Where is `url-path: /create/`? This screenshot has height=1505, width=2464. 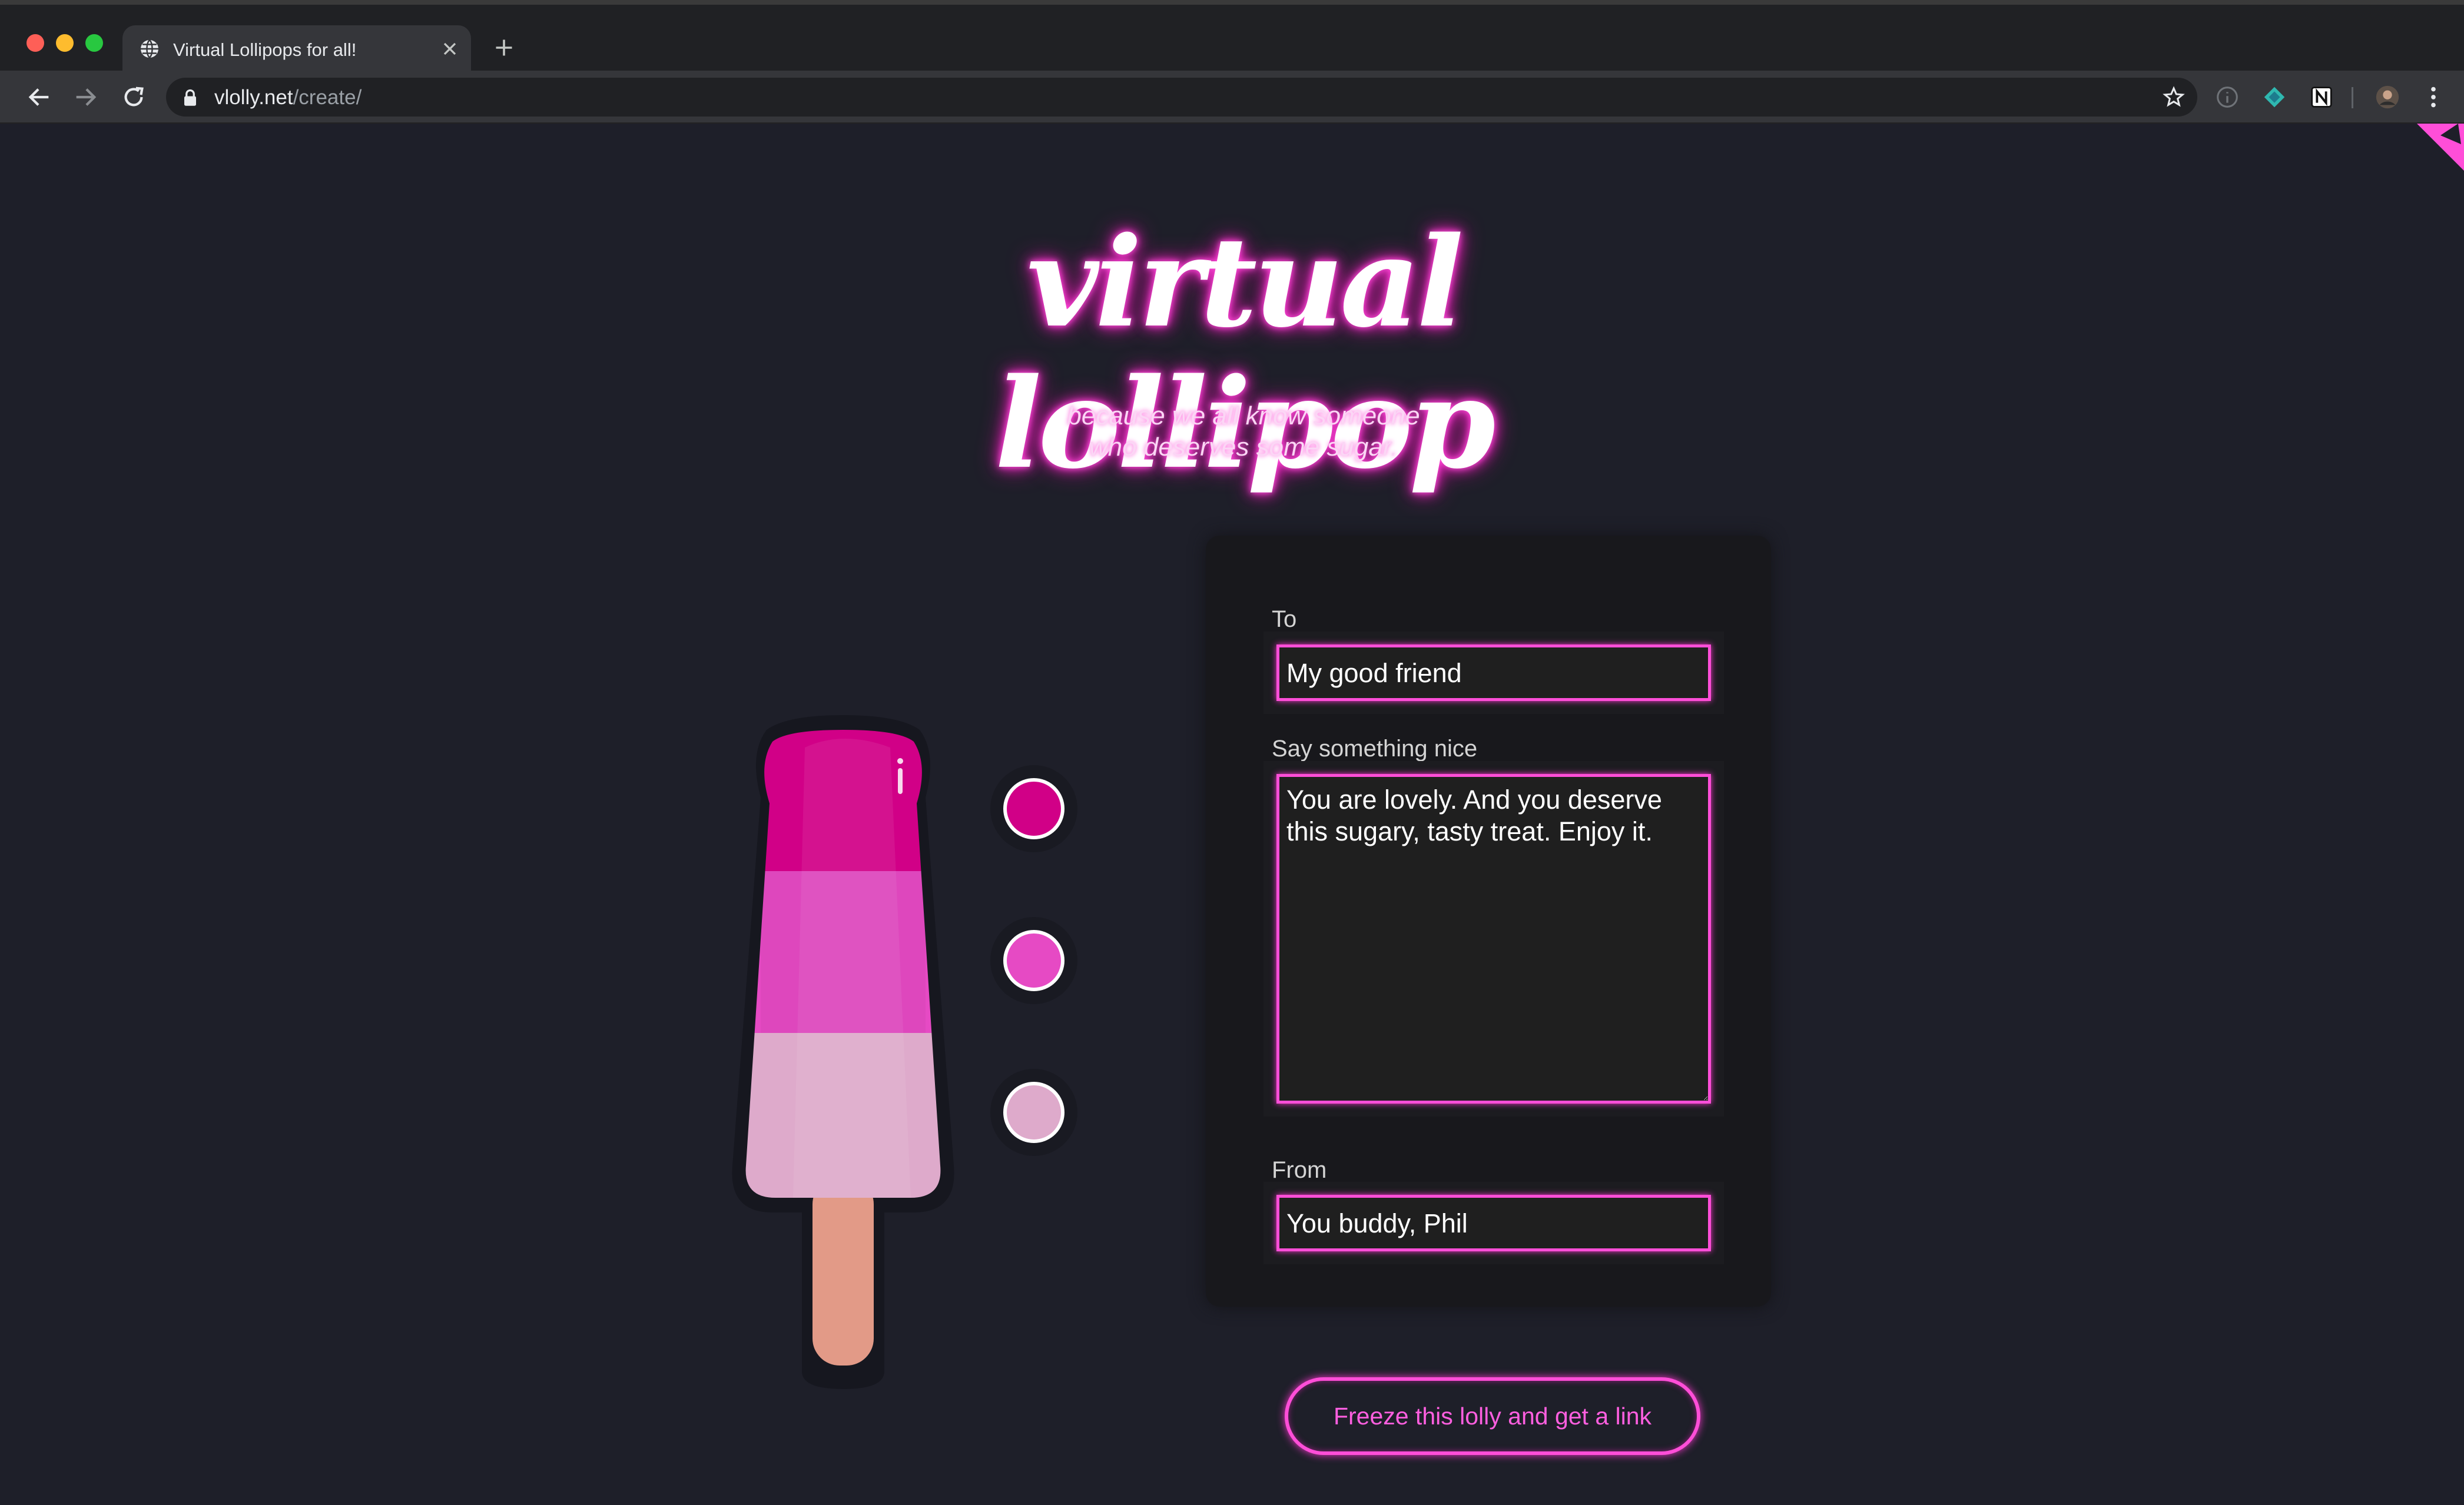 url-path: /create/ is located at coordinates (327, 98).